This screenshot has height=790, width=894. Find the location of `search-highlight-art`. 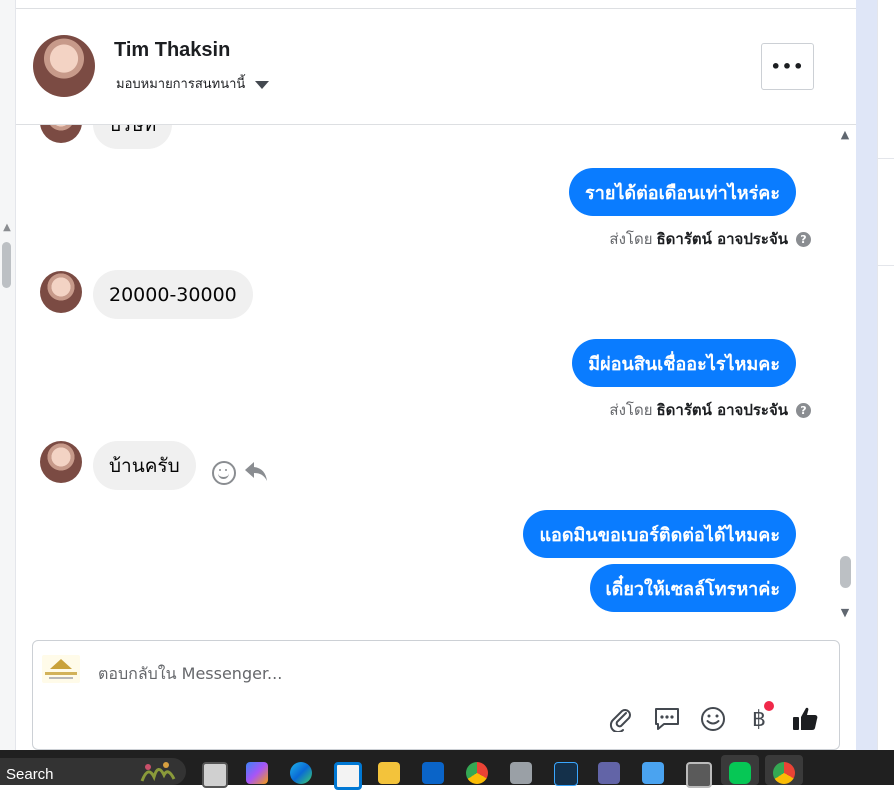

search-highlight-art is located at coordinates (158, 772).